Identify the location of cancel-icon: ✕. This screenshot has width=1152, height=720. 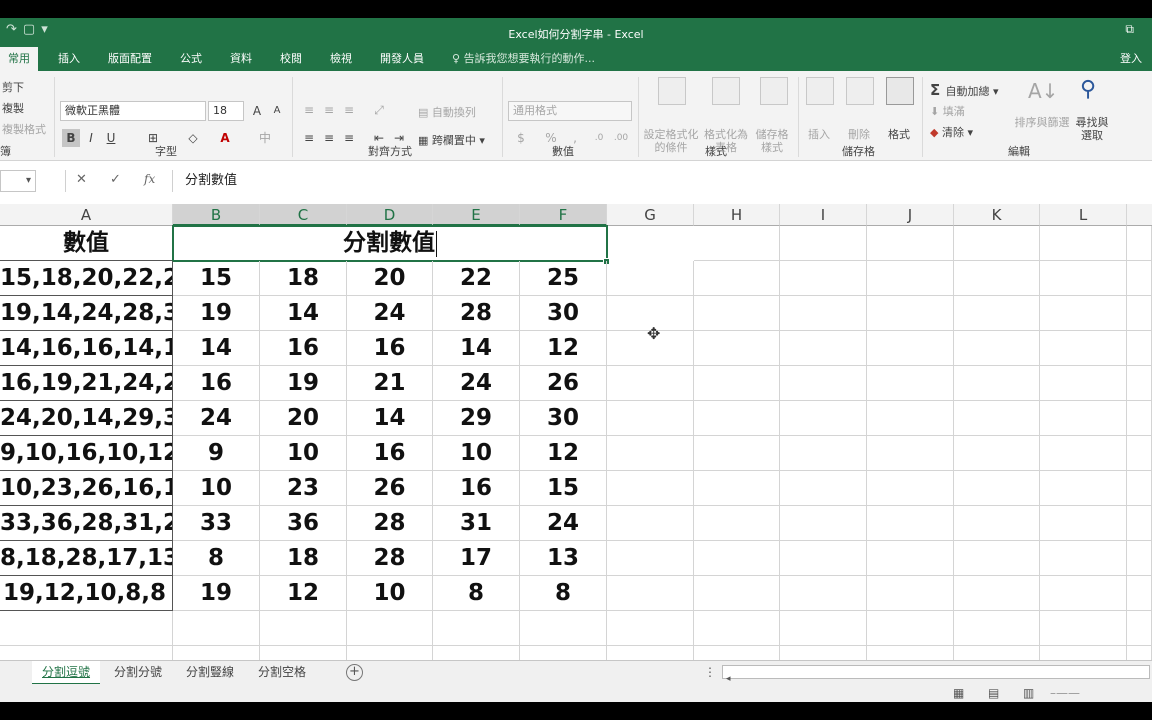
(81, 179).